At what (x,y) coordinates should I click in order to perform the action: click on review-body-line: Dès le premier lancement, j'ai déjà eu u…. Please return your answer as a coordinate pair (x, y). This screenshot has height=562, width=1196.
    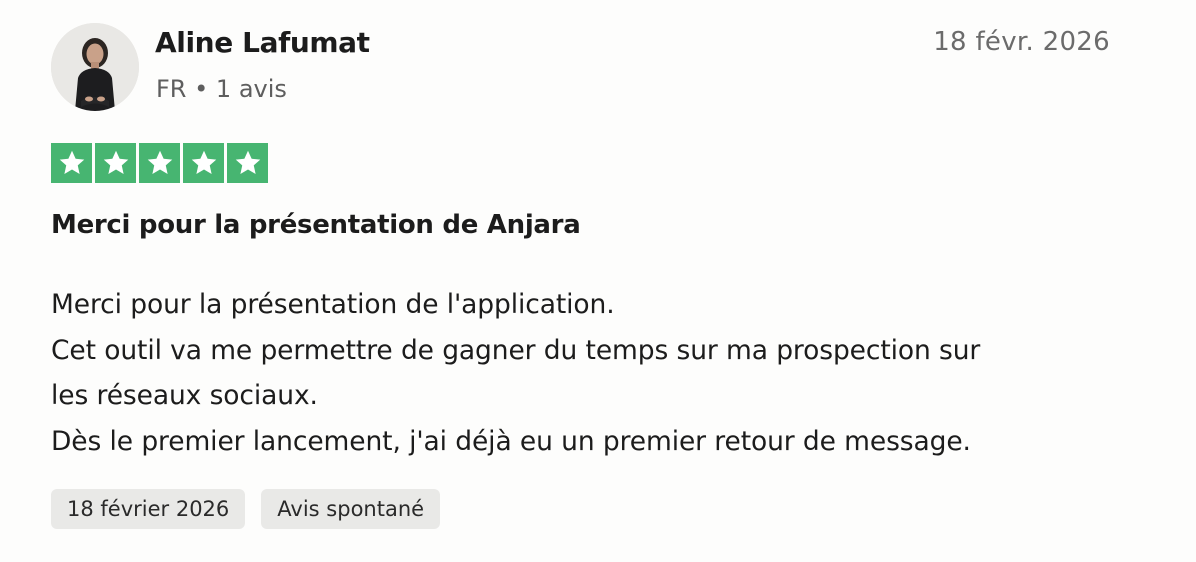
    Looking at the image, I should click on (511, 441).